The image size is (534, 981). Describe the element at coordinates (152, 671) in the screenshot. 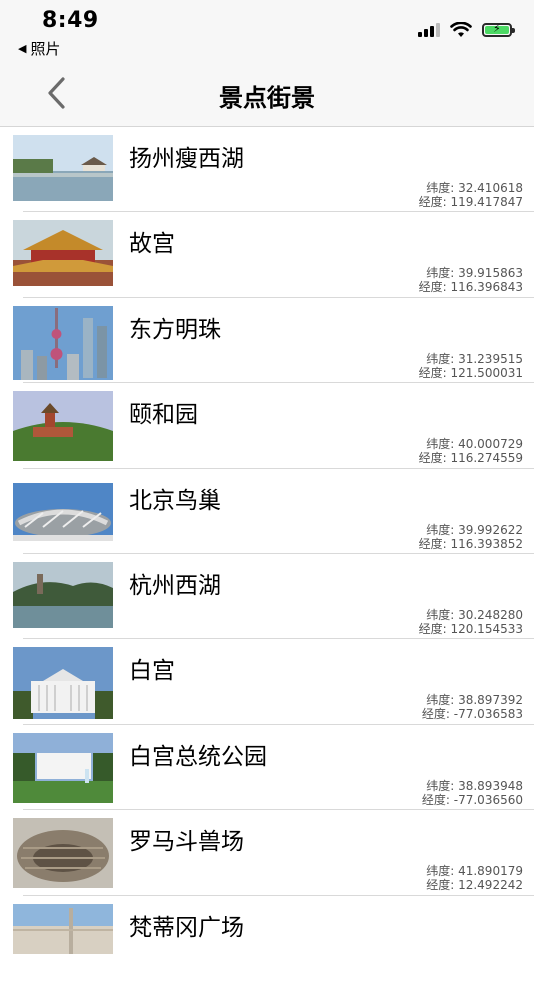

I see `place-name: 白宫` at that location.